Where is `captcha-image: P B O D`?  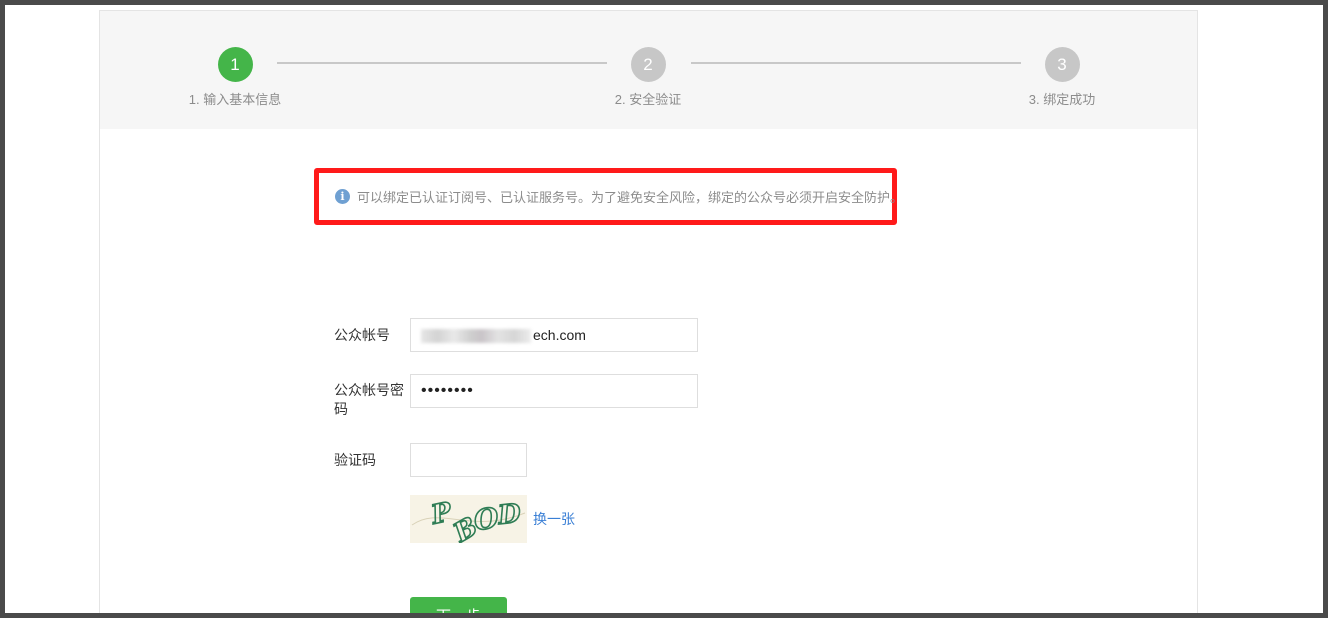
captcha-image: P B O D is located at coordinates (468, 519).